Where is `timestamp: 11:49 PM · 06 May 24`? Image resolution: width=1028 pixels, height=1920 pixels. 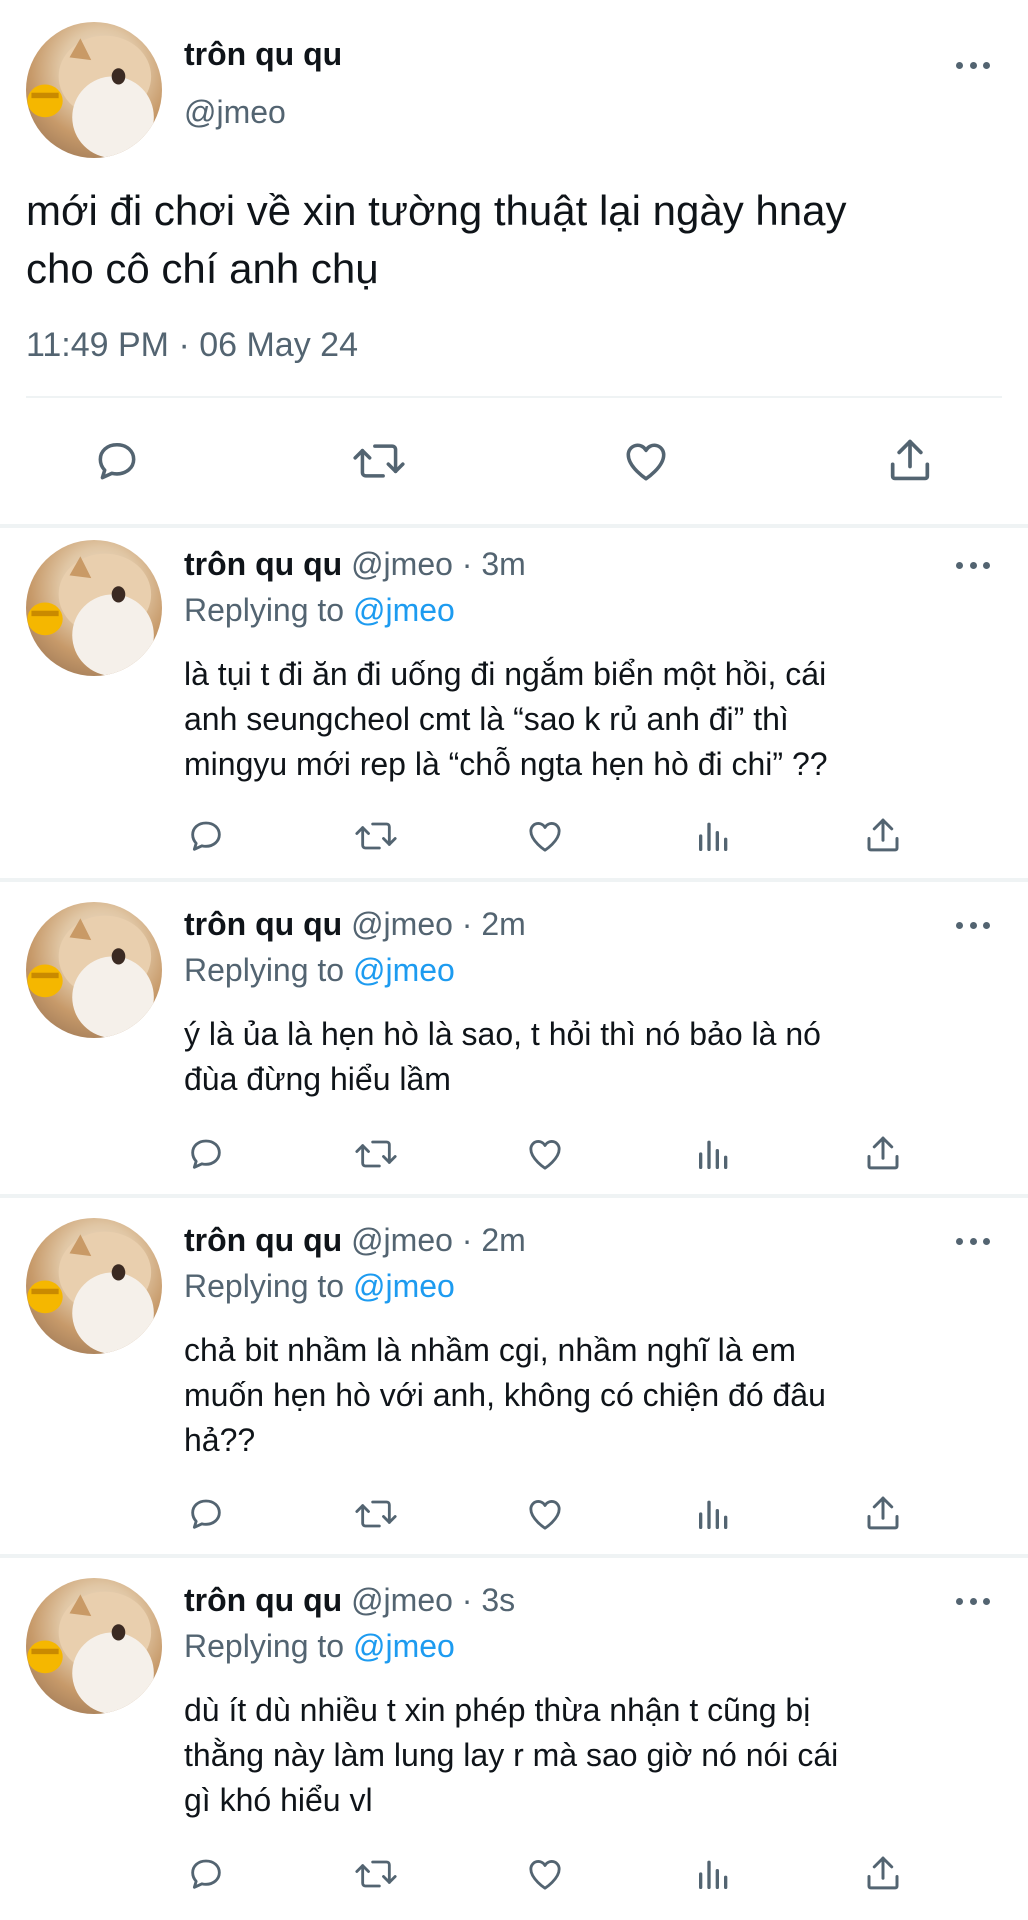
timestamp: 11:49 PM · 06 May 24 is located at coordinates (192, 345).